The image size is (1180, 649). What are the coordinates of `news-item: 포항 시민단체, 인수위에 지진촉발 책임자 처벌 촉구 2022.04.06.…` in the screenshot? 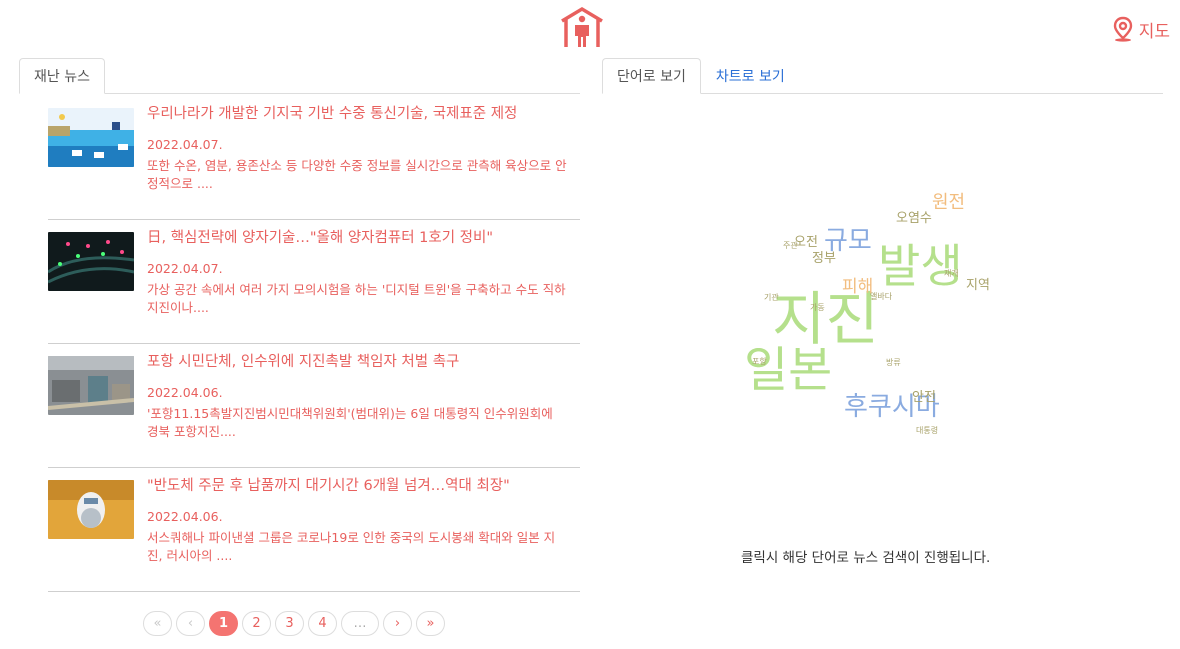 It's located at (314, 406).